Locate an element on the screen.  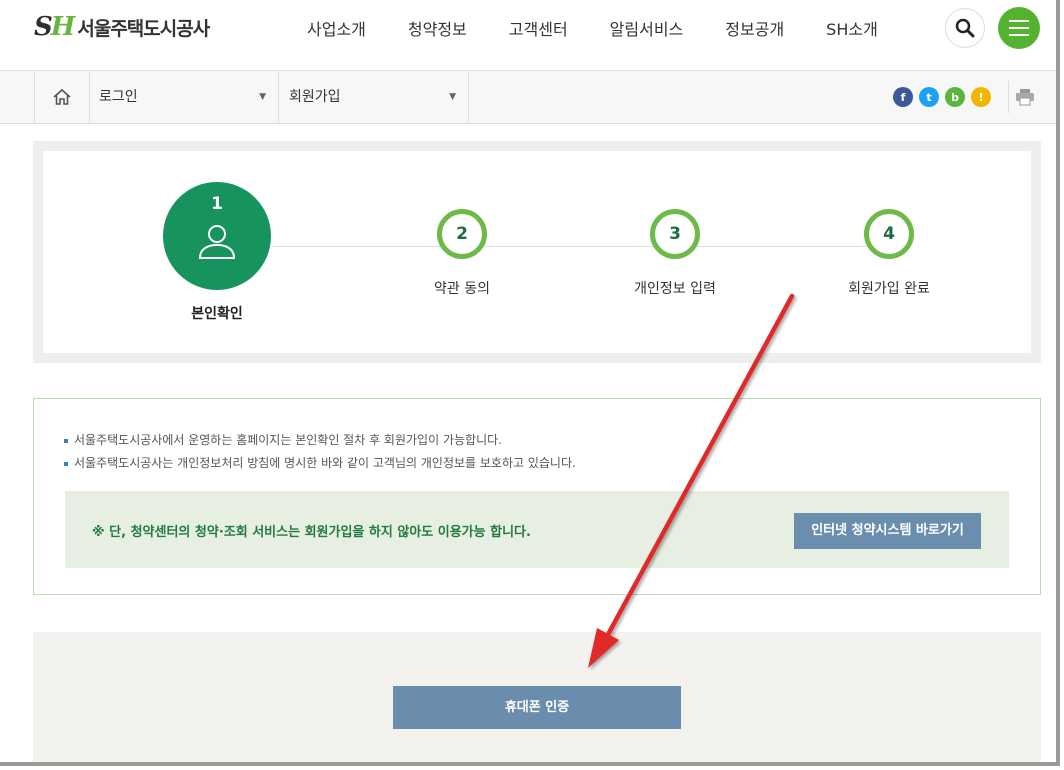
home-button is located at coordinates (62, 97).